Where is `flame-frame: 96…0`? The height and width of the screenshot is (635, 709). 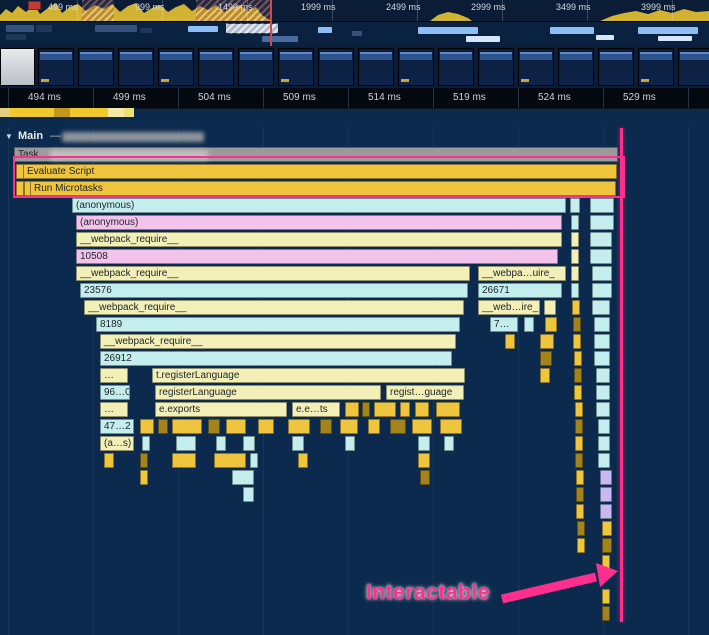
flame-frame: 96…0 is located at coordinates (115, 392).